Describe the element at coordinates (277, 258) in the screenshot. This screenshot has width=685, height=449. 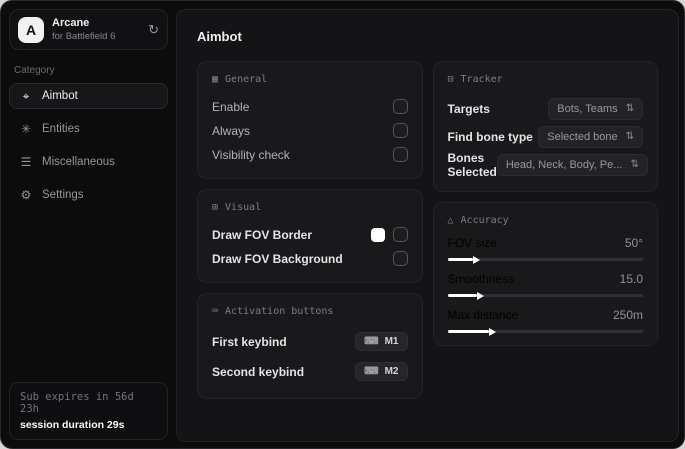
I see `setting-label: Draw FOV Background` at that location.